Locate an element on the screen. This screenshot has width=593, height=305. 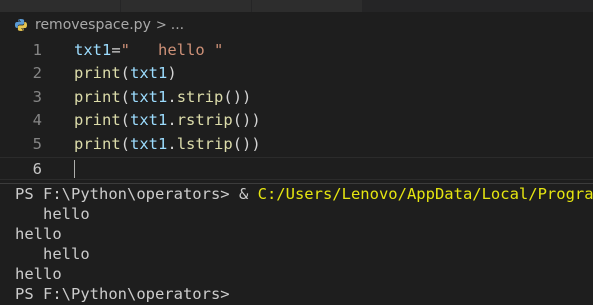
code-line: 3 print(txt1.strip()) is located at coordinates (296, 98).